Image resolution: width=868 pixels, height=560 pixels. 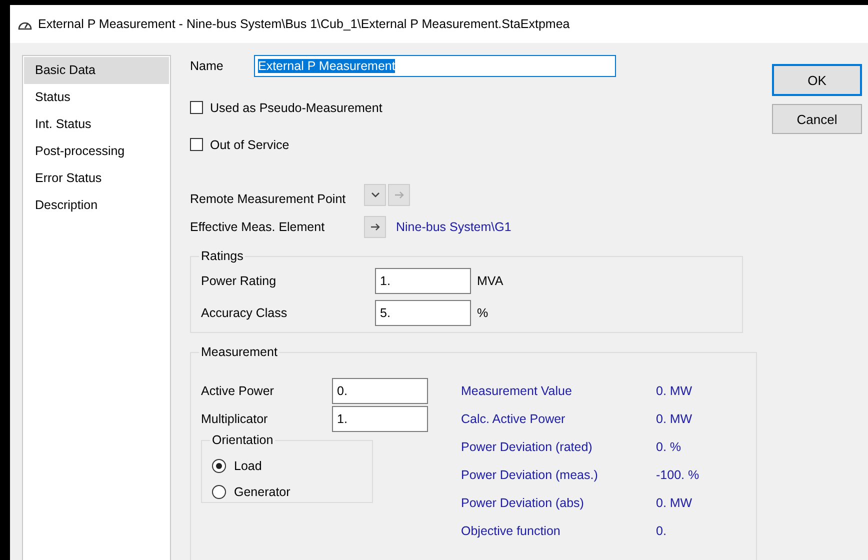 What do you see at coordinates (207, 66) in the screenshot?
I see `name-label: Name` at bounding box center [207, 66].